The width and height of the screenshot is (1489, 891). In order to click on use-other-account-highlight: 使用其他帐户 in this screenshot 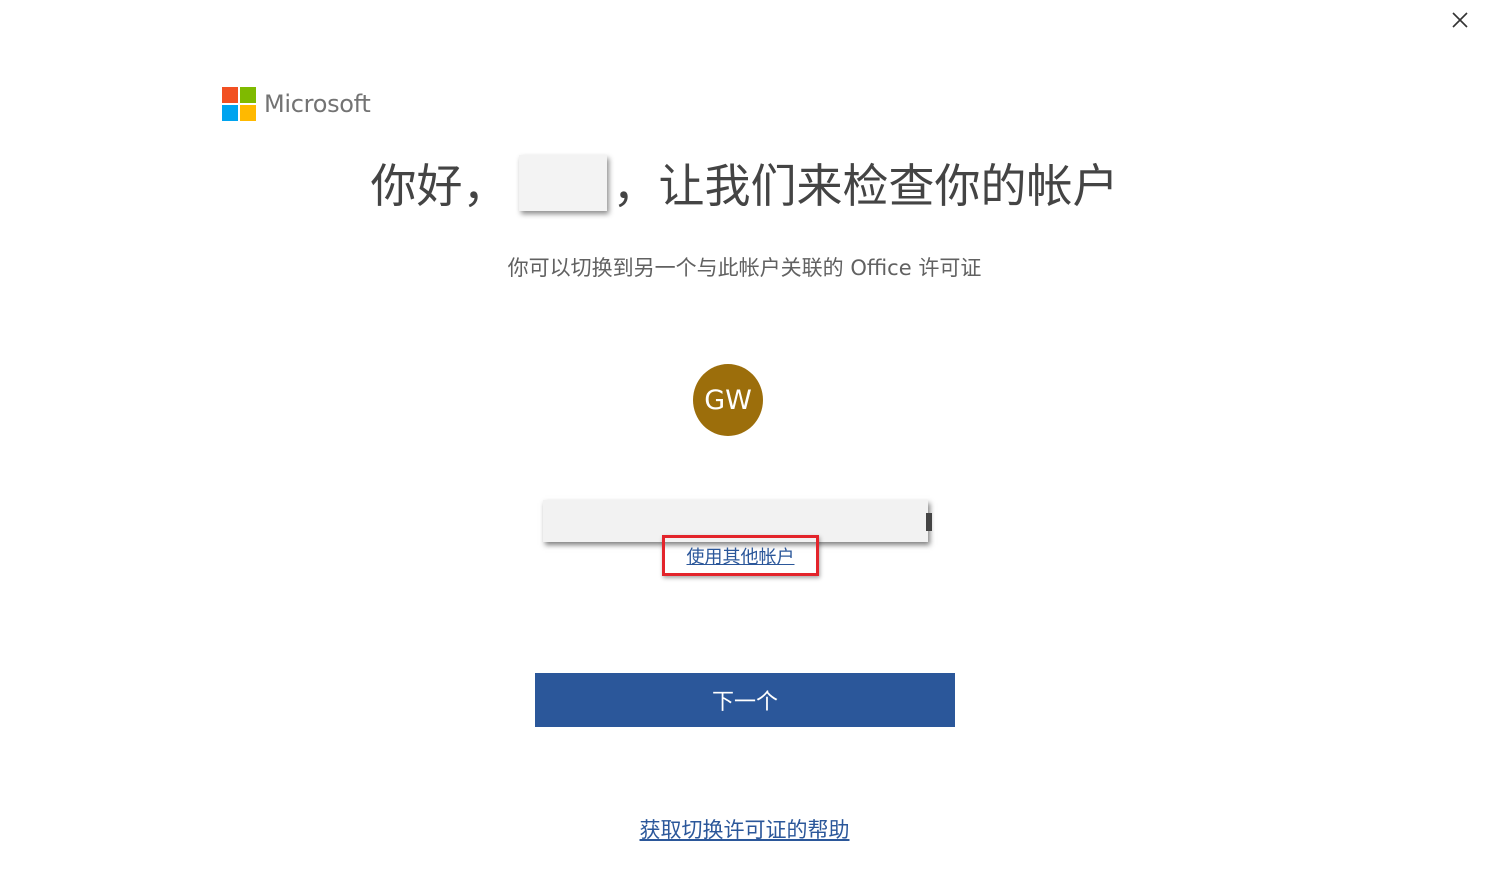, I will do `click(740, 555)`.